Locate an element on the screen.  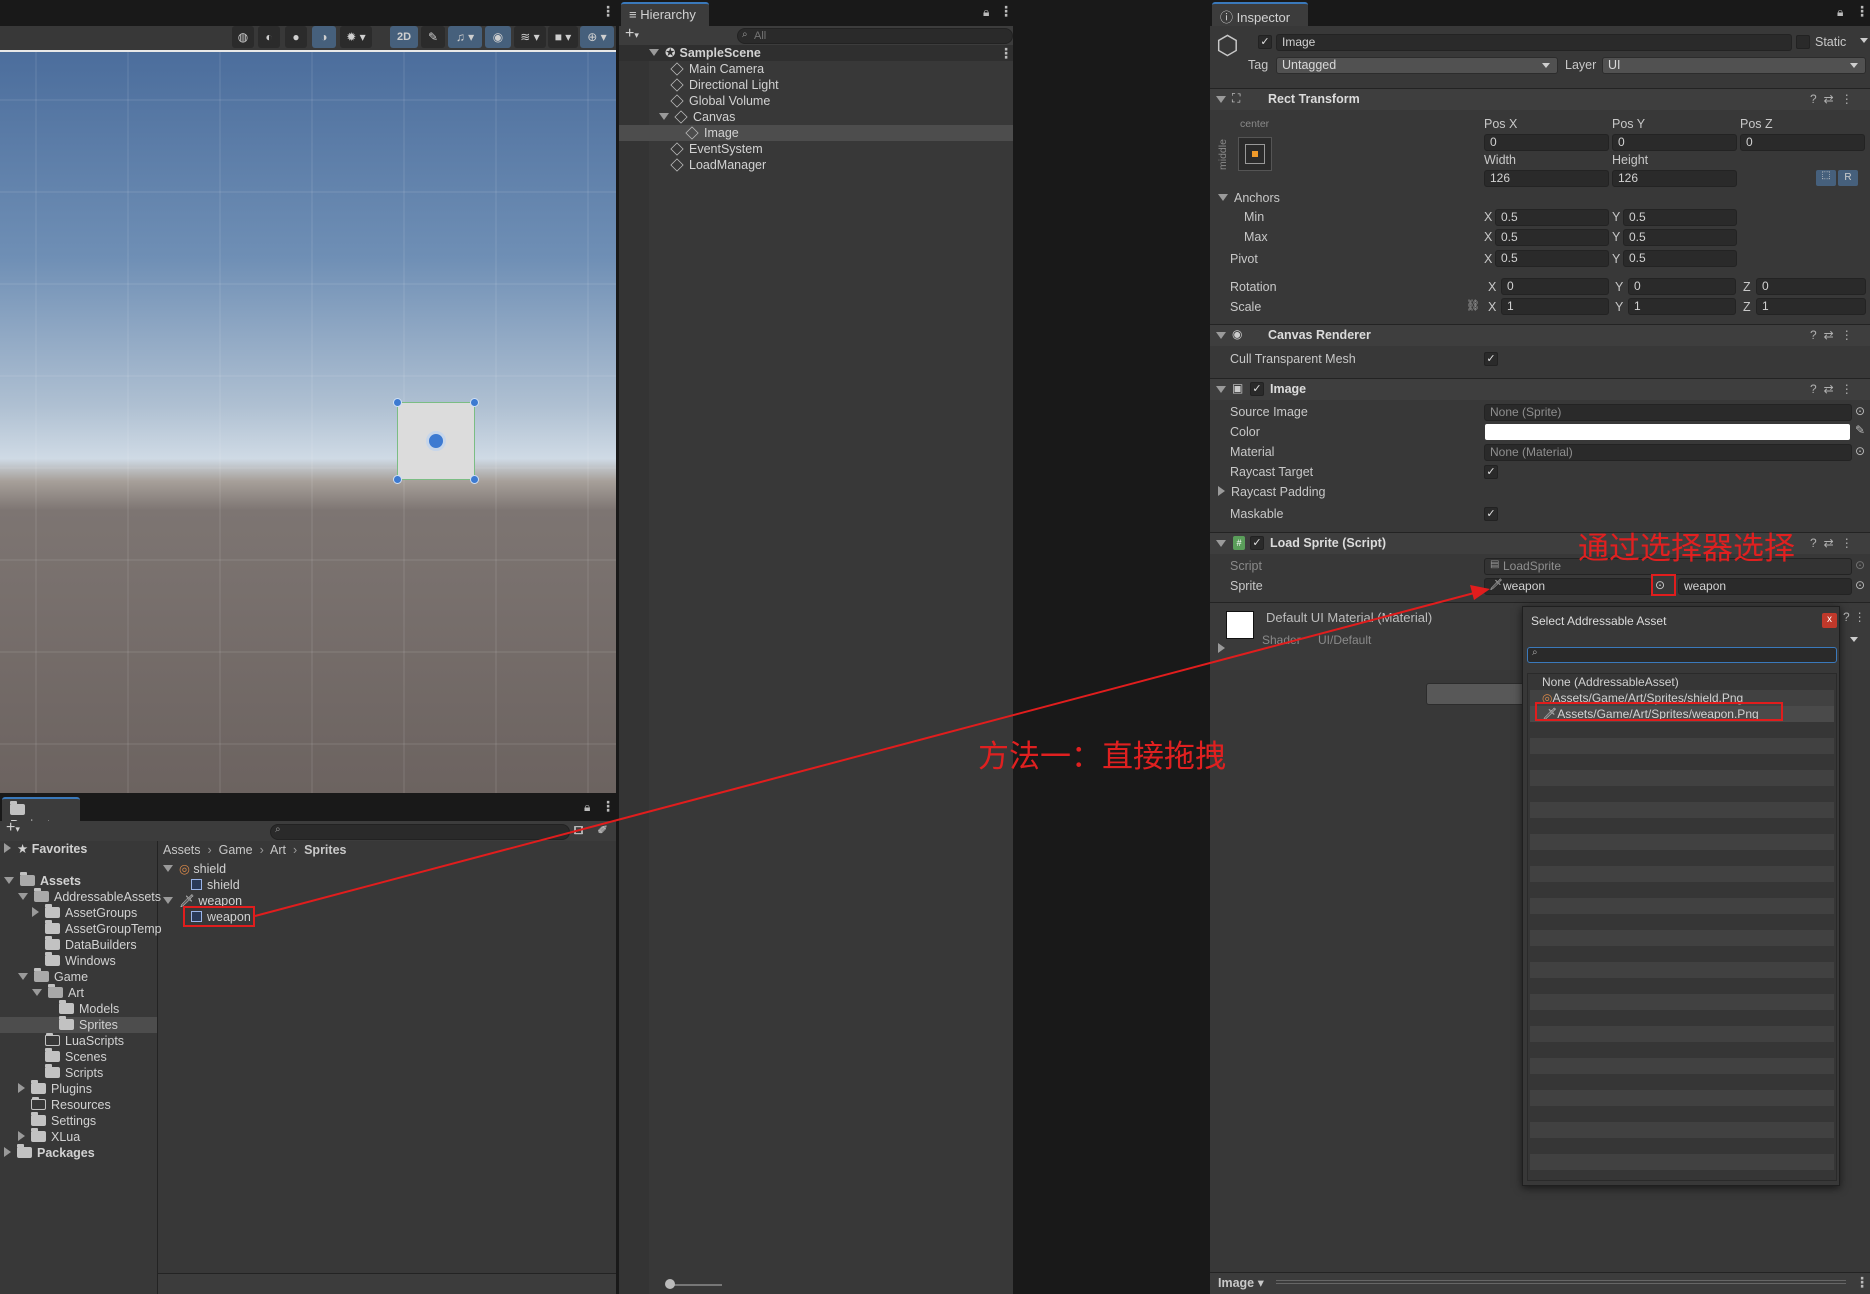
tree-item-scripts: Scripts is located at coordinates (74, 1072).